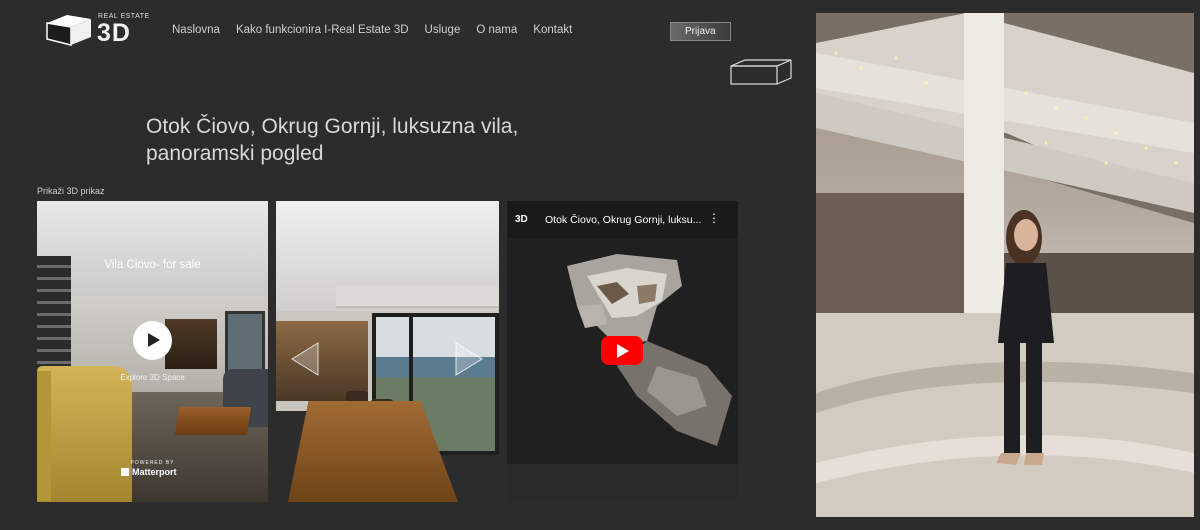 The width and height of the screenshot is (1200, 530). I want to click on explore-3d-label: Explore 3D Space, so click(152, 377).